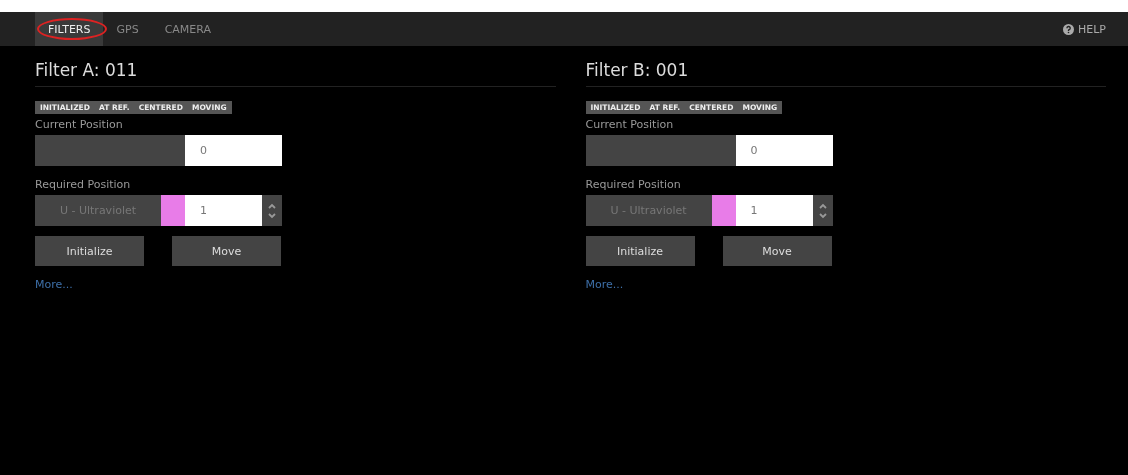 This screenshot has height=475, width=1128. Describe the element at coordinates (822, 210) in the screenshot. I see `spinner-buttons` at that location.